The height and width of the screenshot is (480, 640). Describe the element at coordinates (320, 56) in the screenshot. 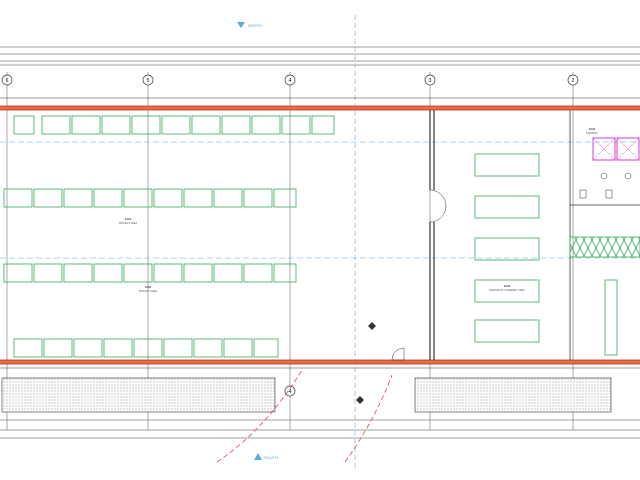

I see `dimension-lines-top` at that location.